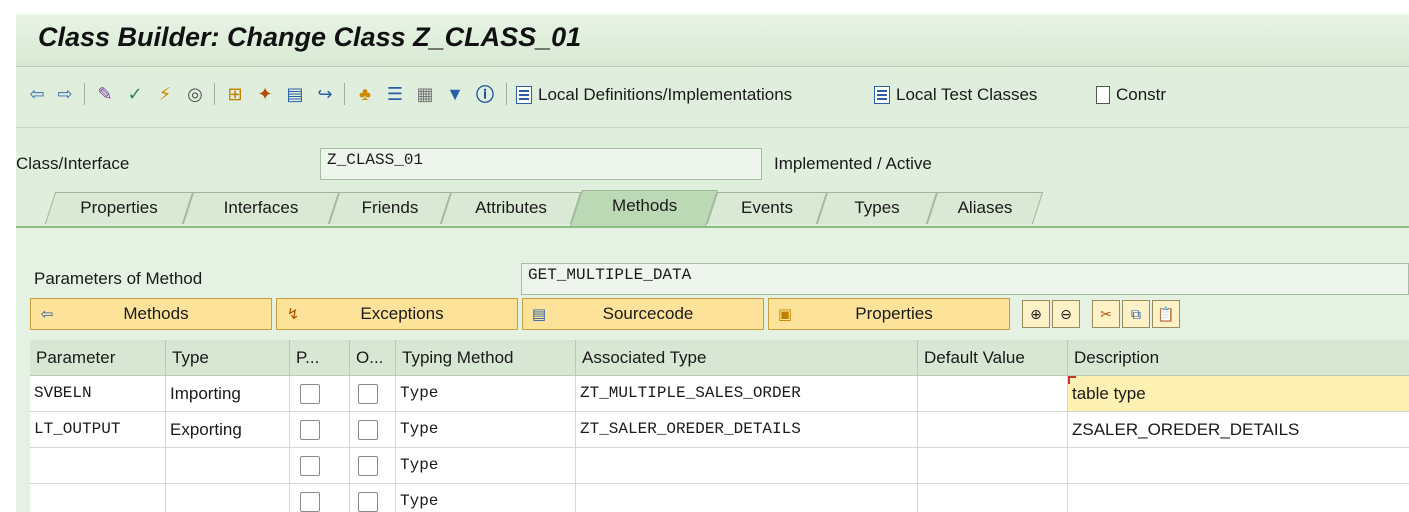  I want to click on parameters-of-method-label: Parameters of Method, so click(118, 278).